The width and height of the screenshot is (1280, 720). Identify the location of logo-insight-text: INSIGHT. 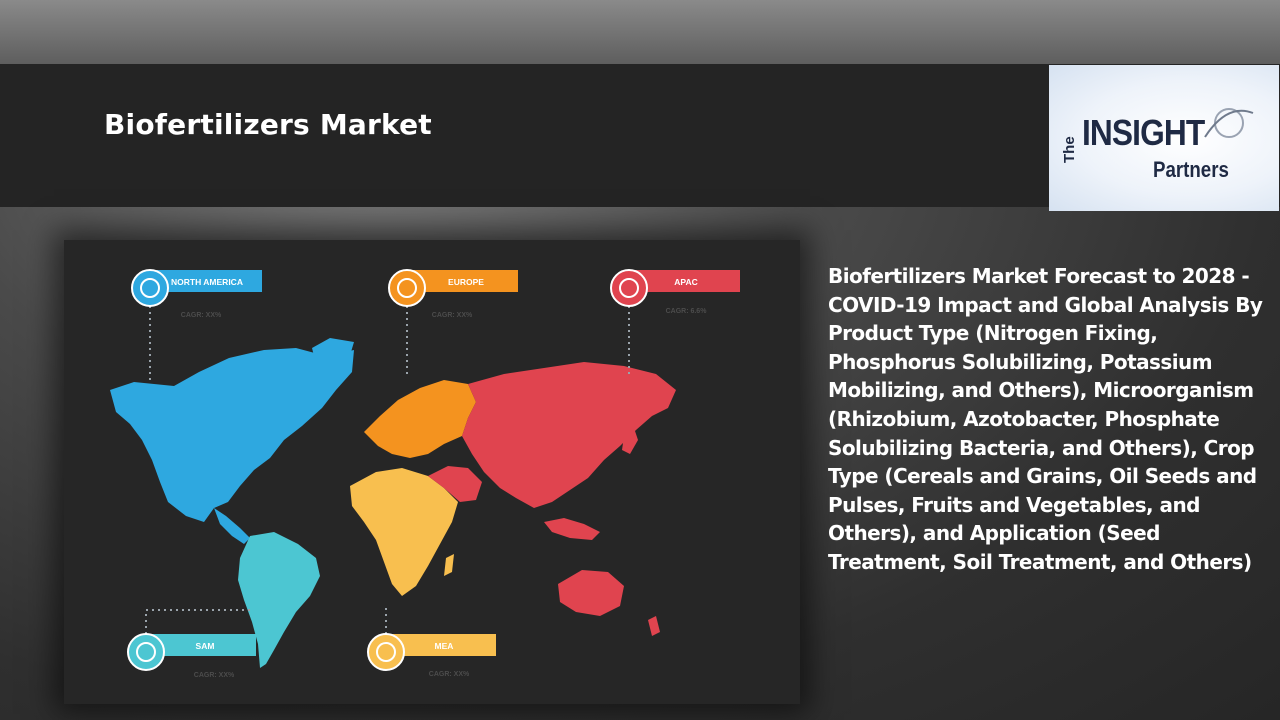
(1143, 132).